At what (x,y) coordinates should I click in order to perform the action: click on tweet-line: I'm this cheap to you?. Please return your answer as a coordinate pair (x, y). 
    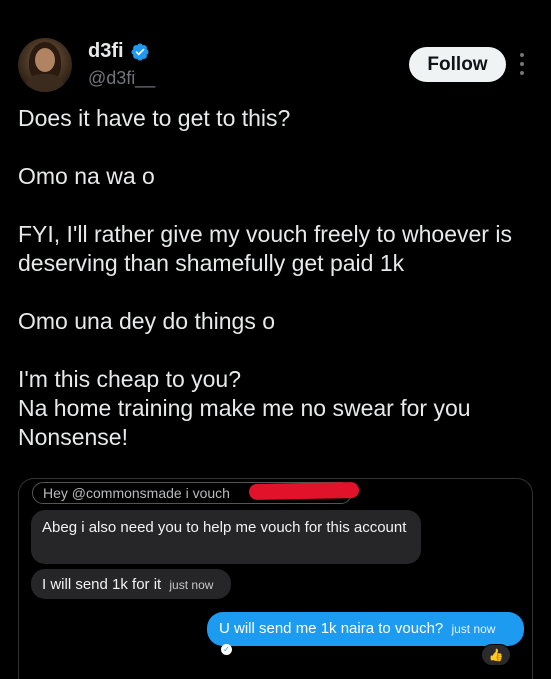
    Looking at the image, I should click on (130, 379).